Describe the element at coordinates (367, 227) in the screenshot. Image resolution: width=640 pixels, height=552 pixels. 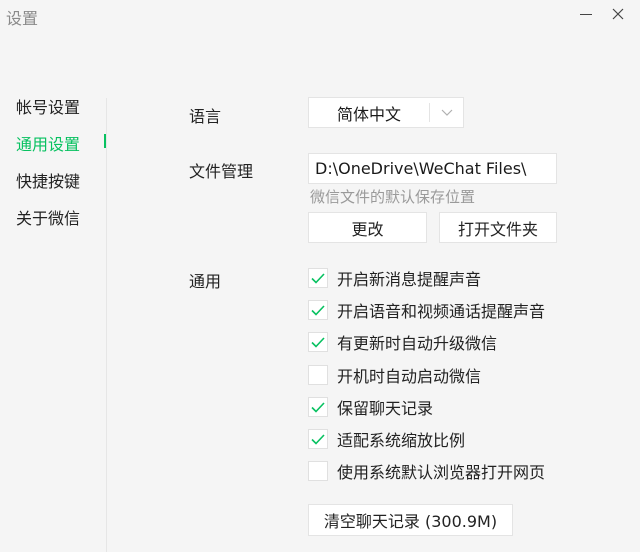
I see `change-button: 更改` at that location.